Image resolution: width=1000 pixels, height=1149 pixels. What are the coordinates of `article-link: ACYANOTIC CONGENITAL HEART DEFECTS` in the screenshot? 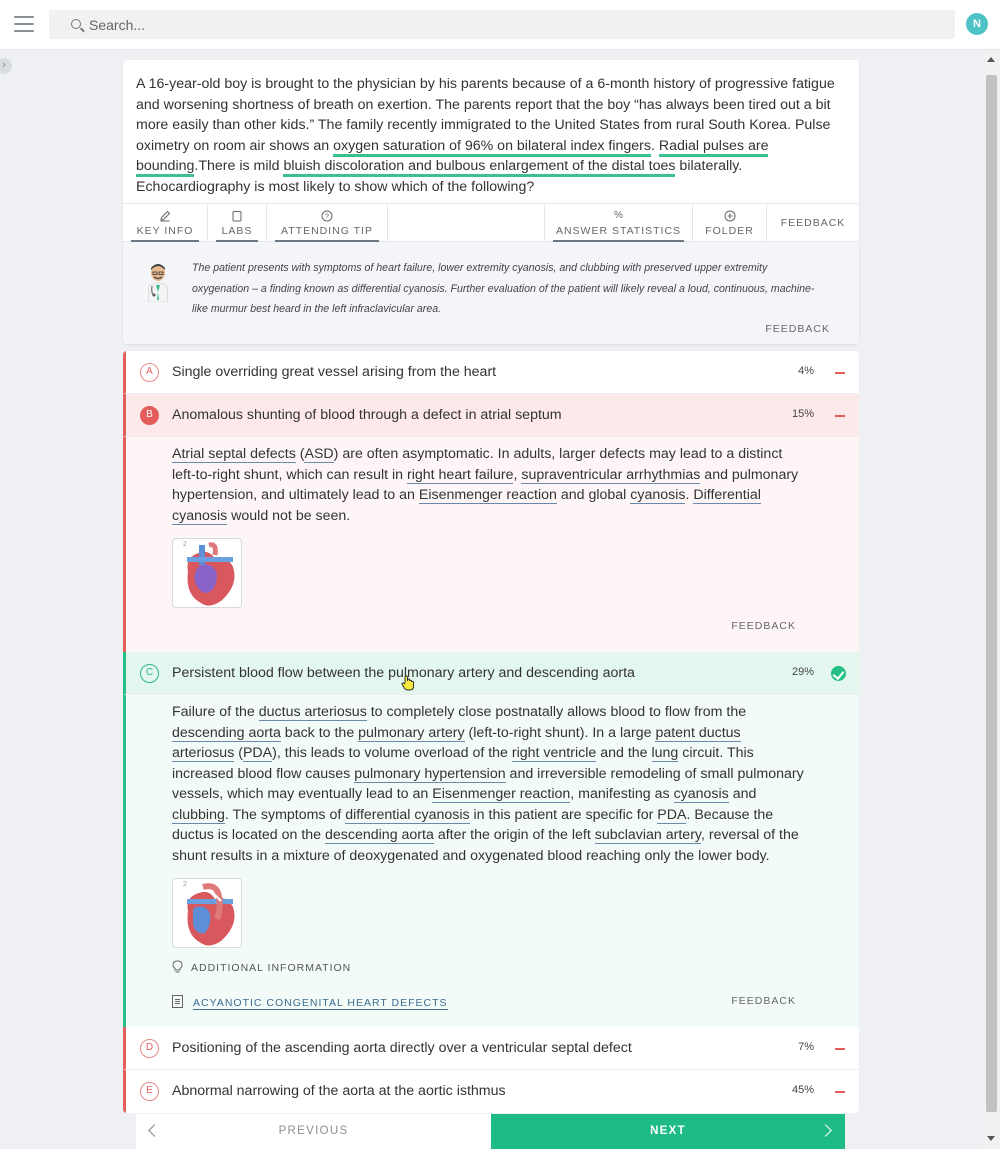 It's located at (310, 1002).